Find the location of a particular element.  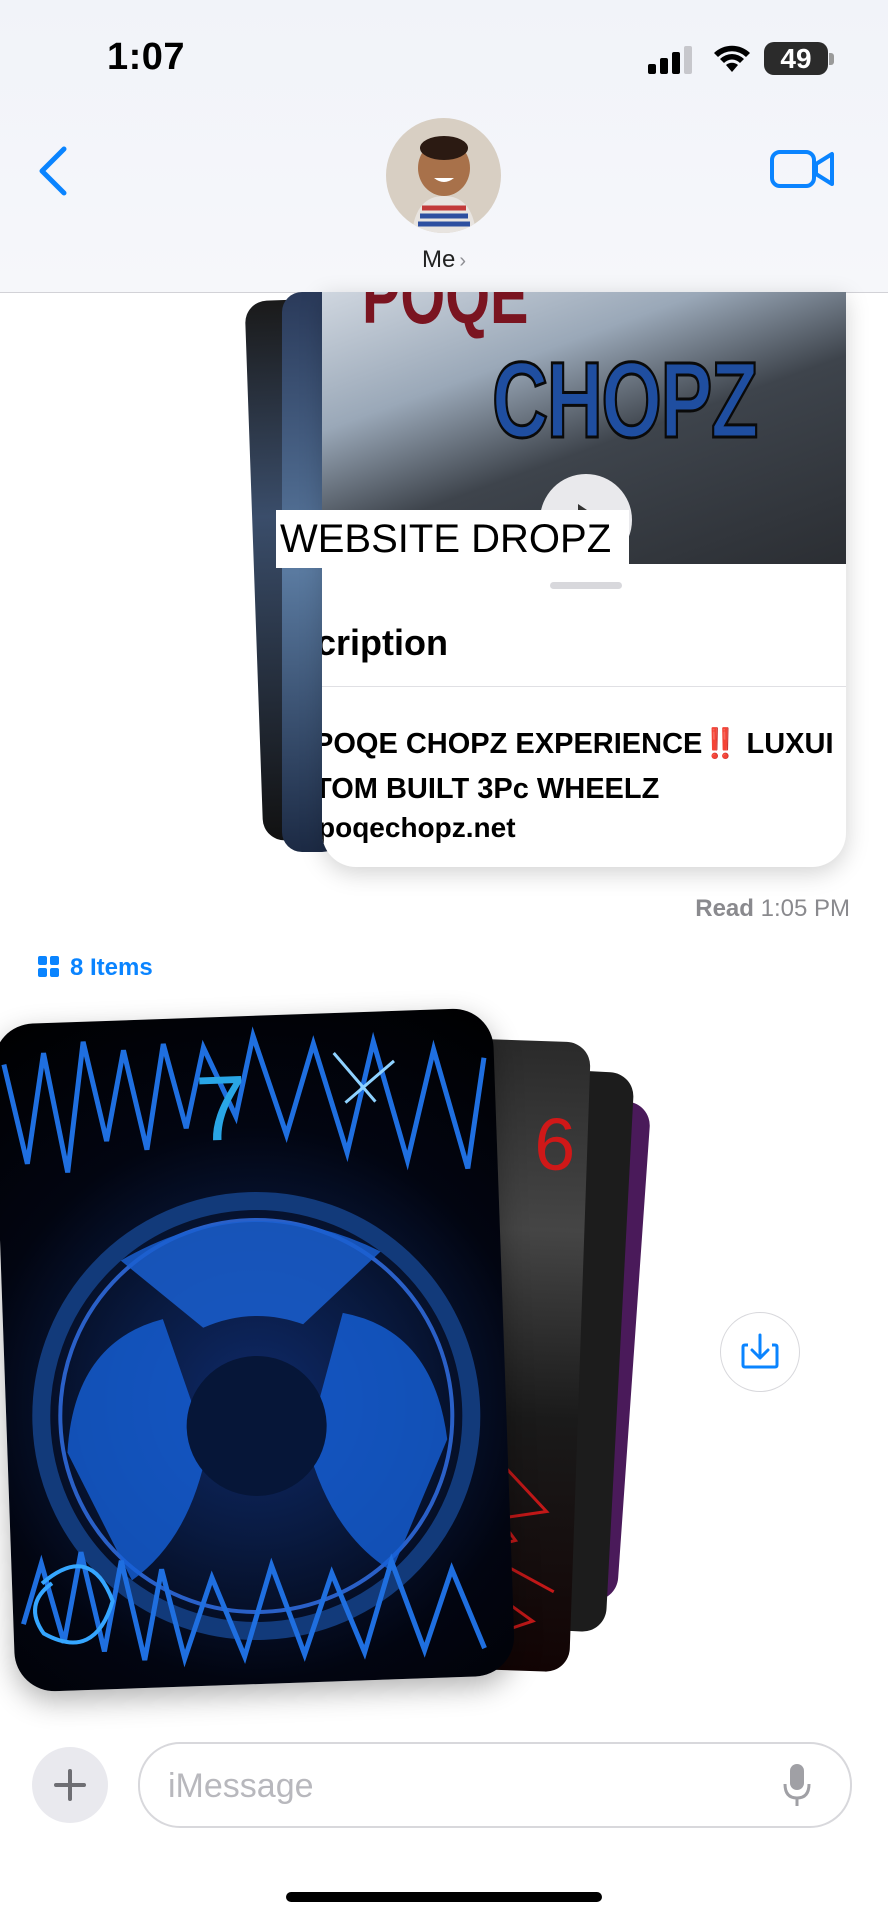

photo-back-number: 6 is located at coordinates (554, 1144).